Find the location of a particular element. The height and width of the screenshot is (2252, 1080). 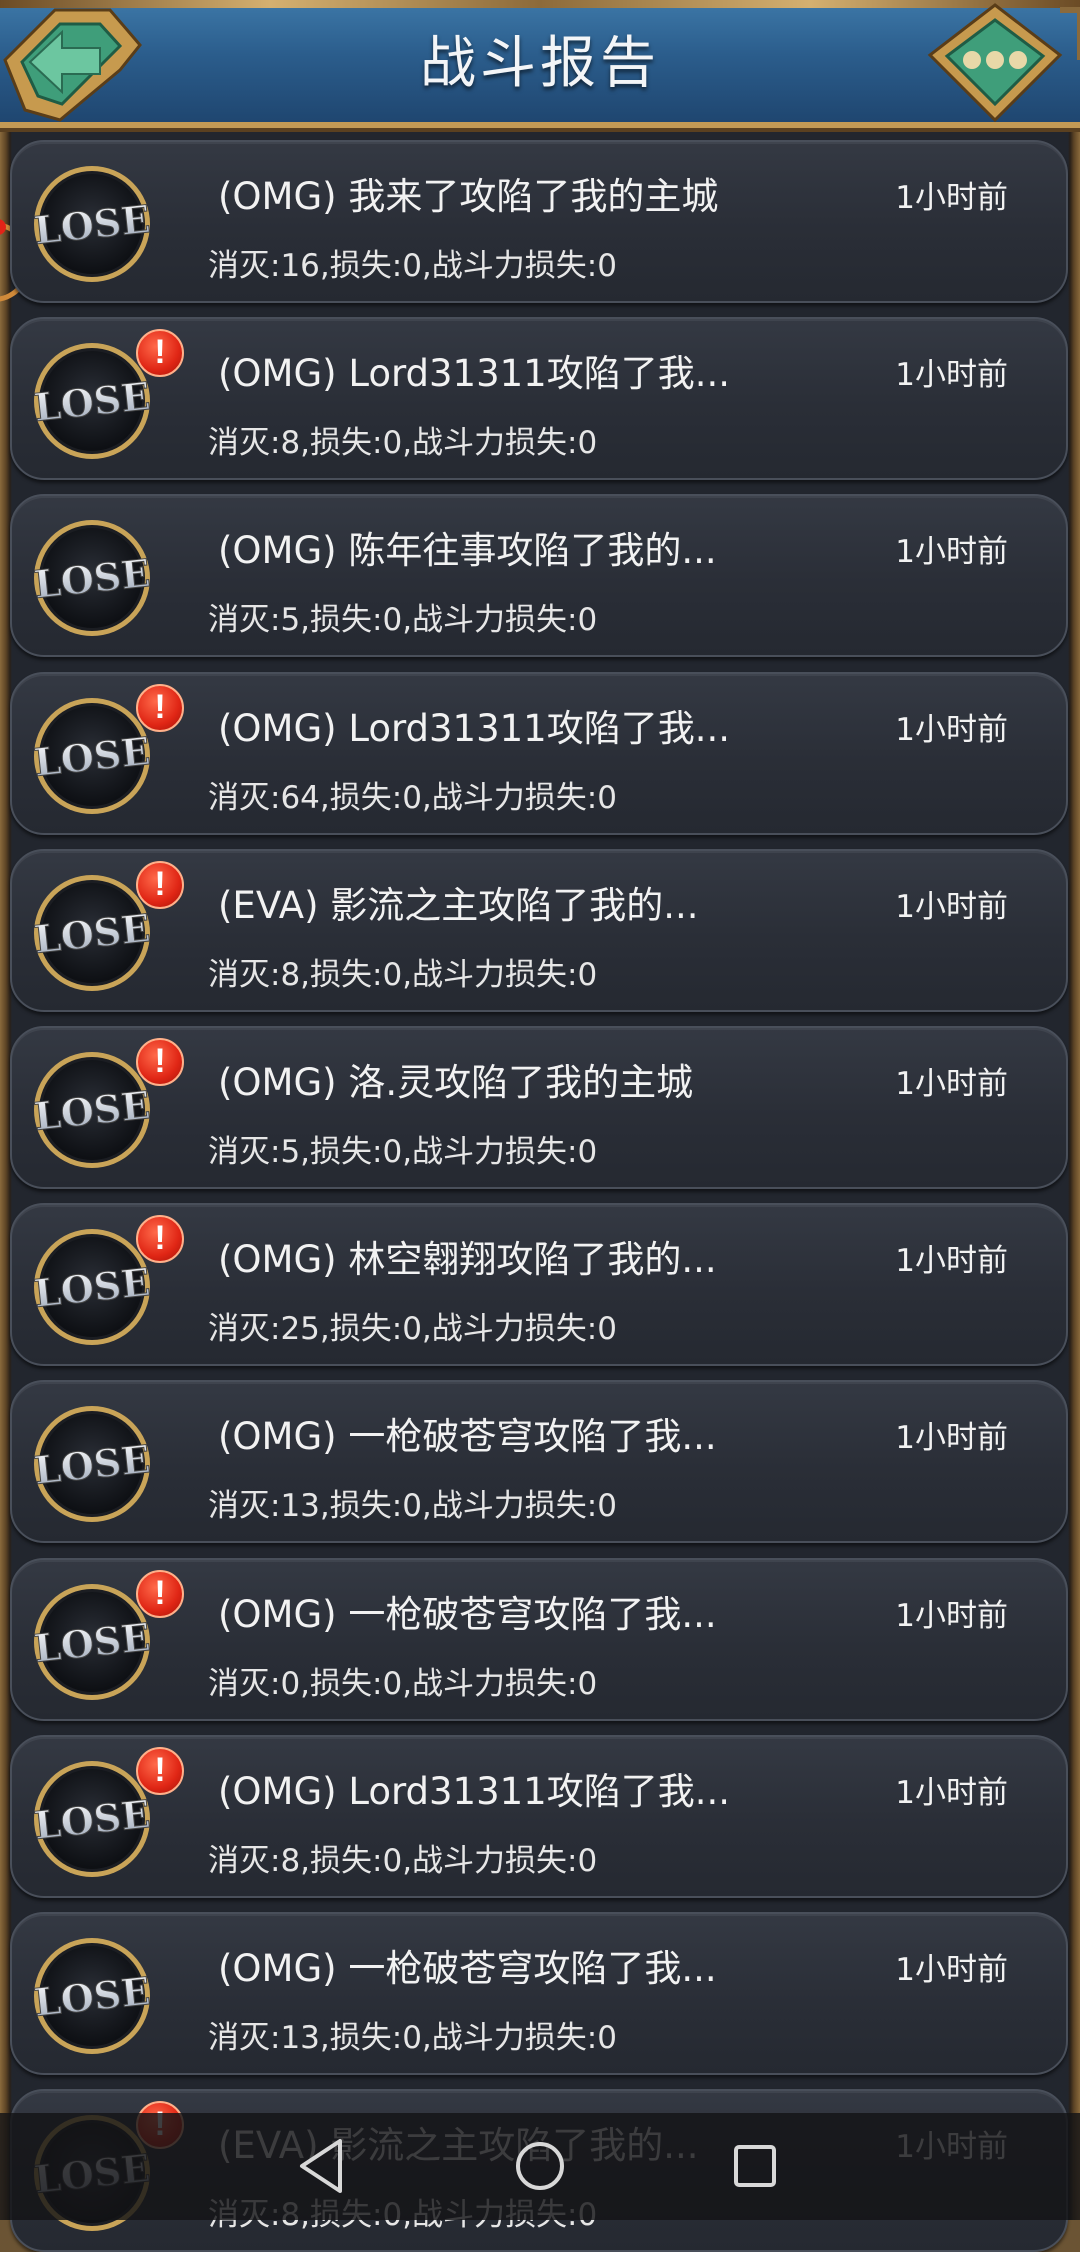

back-arrow-icon is located at coordinates (72, 65).